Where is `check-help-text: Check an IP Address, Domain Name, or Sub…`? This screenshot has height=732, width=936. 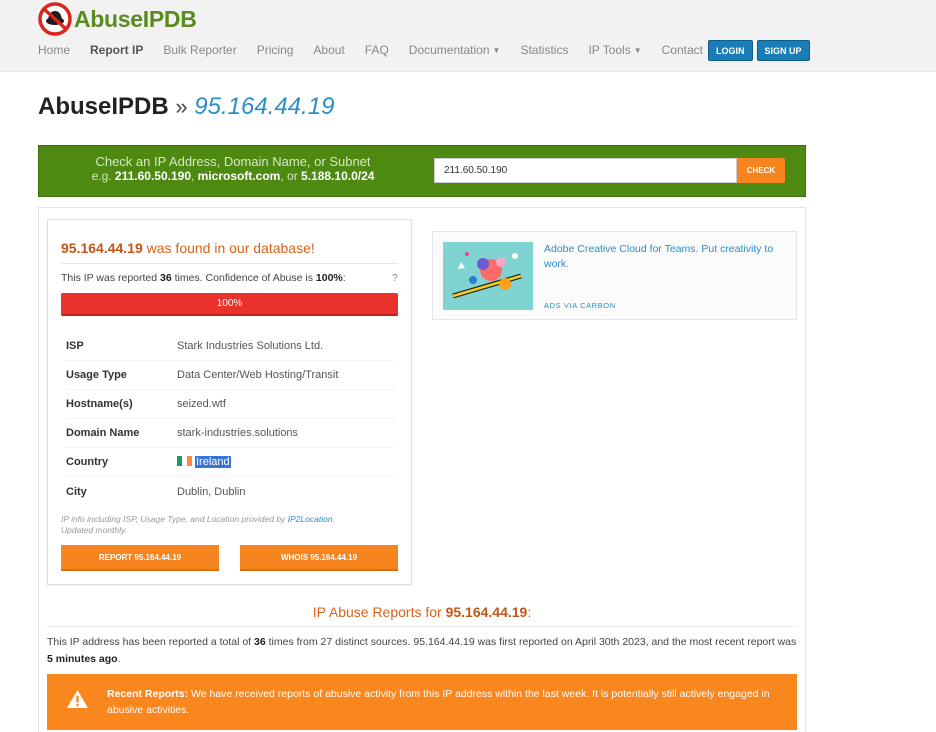 check-help-text: Check an IP Address, Domain Name, or Sub… is located at coordinates (233, 169).